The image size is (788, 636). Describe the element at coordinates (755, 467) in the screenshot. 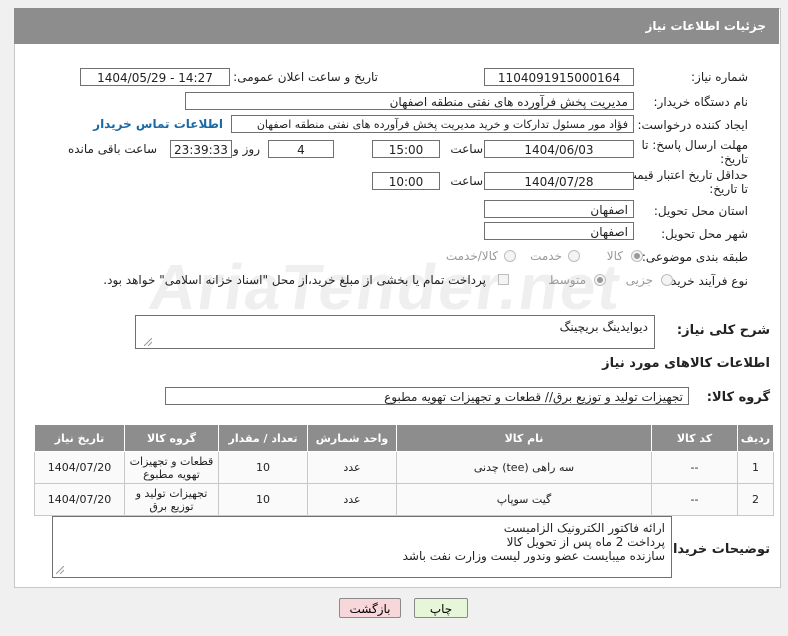

I see `cell-row: 1` at that location.